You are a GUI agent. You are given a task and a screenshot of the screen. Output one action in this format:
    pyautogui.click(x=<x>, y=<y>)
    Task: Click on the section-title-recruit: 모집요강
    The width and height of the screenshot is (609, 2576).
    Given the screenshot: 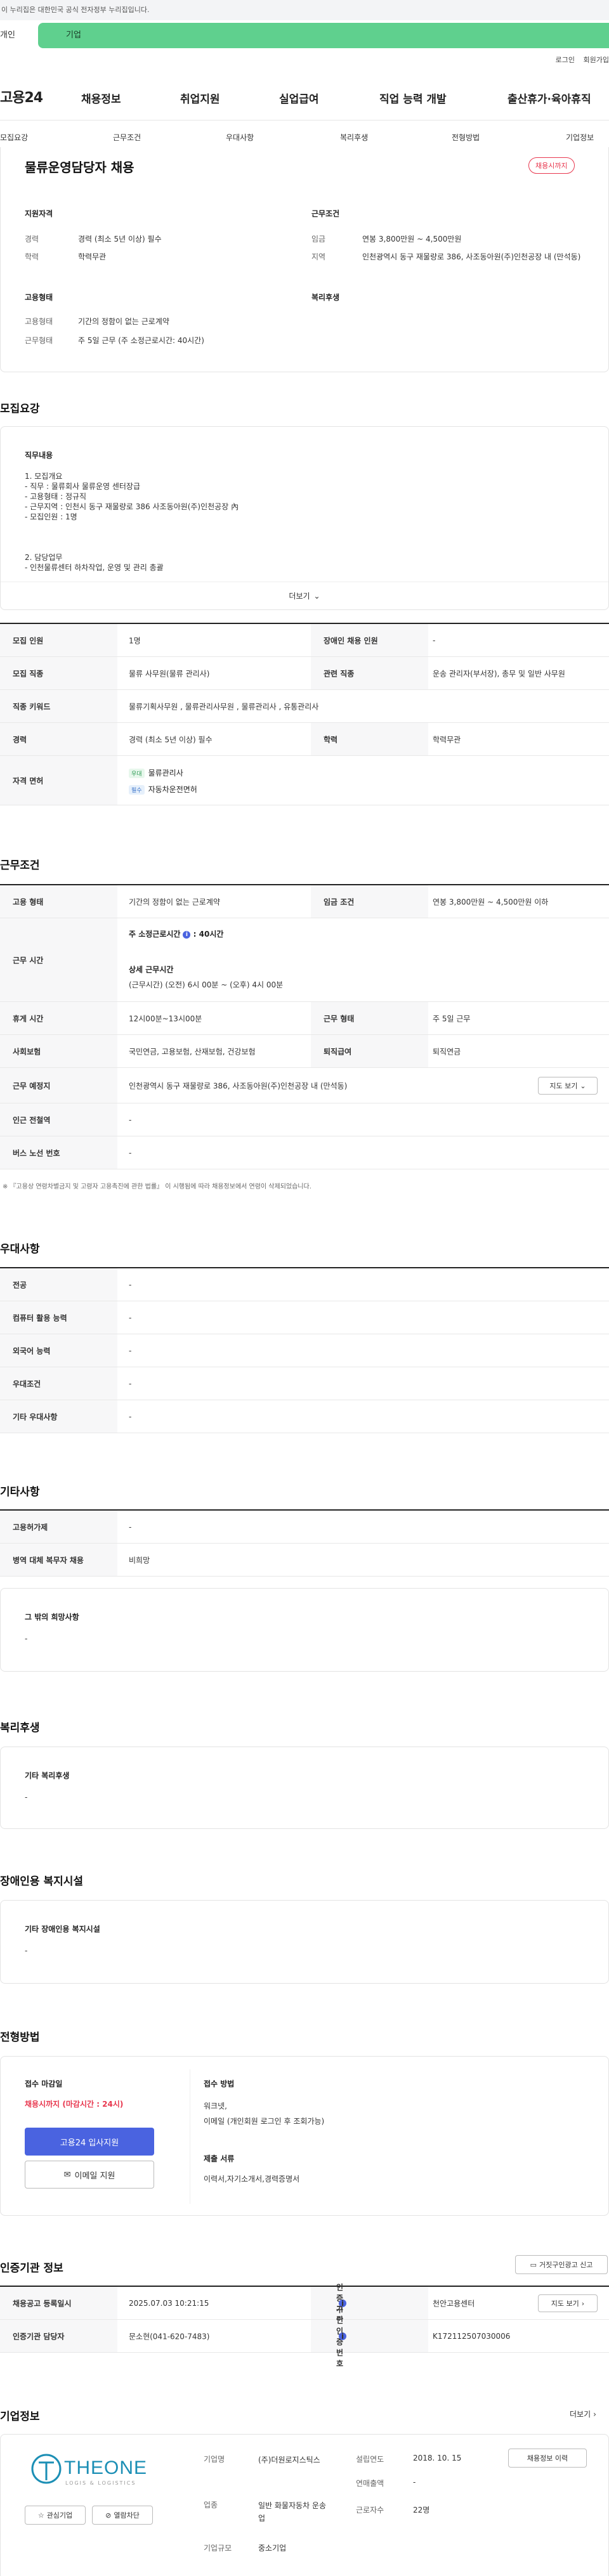 What is the action you would take?
    pyautogui.click(x=20, y=409)
    